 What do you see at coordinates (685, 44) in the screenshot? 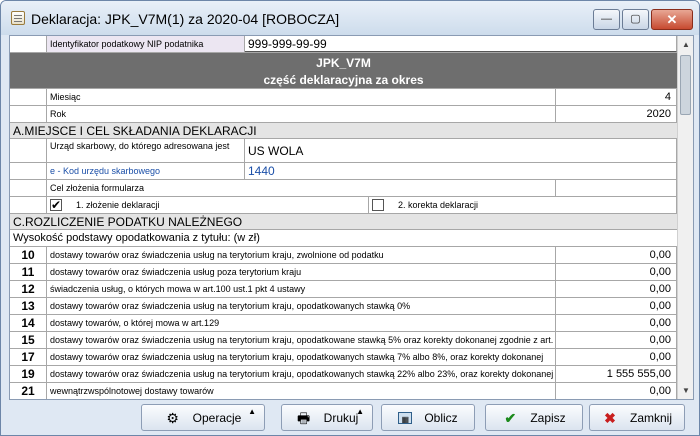
I see `scroll-up-icon: ▲` at bounding box center [685, 44].